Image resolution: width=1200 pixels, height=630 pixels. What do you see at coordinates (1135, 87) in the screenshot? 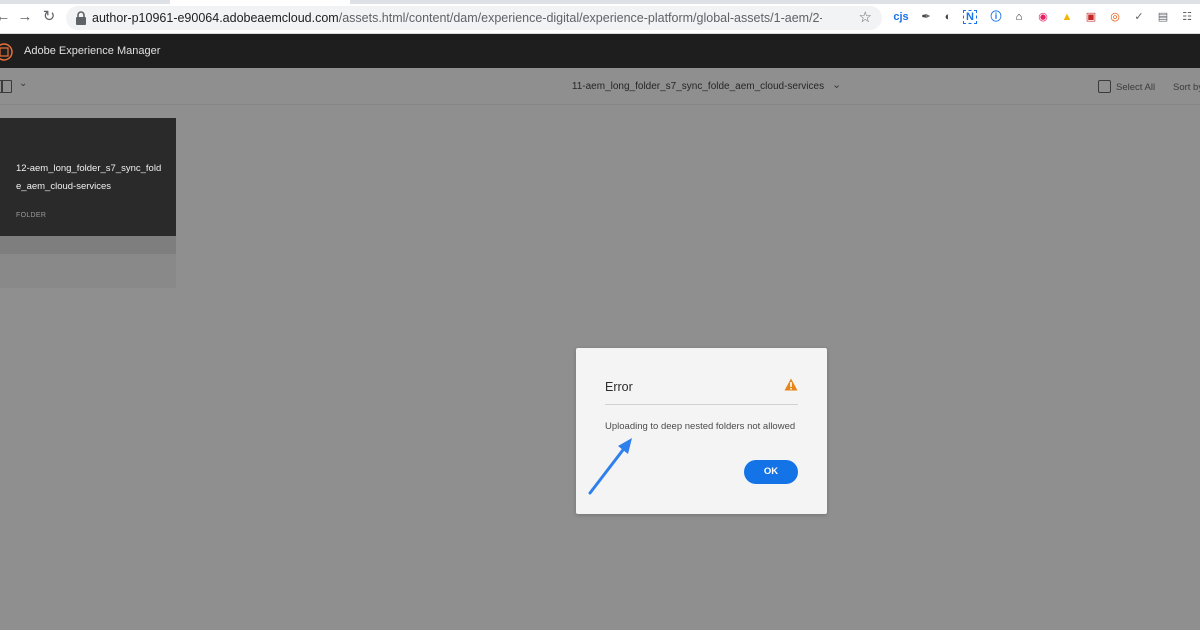
I see `select-all-button: Select All` at bounding box center [1135, 87].